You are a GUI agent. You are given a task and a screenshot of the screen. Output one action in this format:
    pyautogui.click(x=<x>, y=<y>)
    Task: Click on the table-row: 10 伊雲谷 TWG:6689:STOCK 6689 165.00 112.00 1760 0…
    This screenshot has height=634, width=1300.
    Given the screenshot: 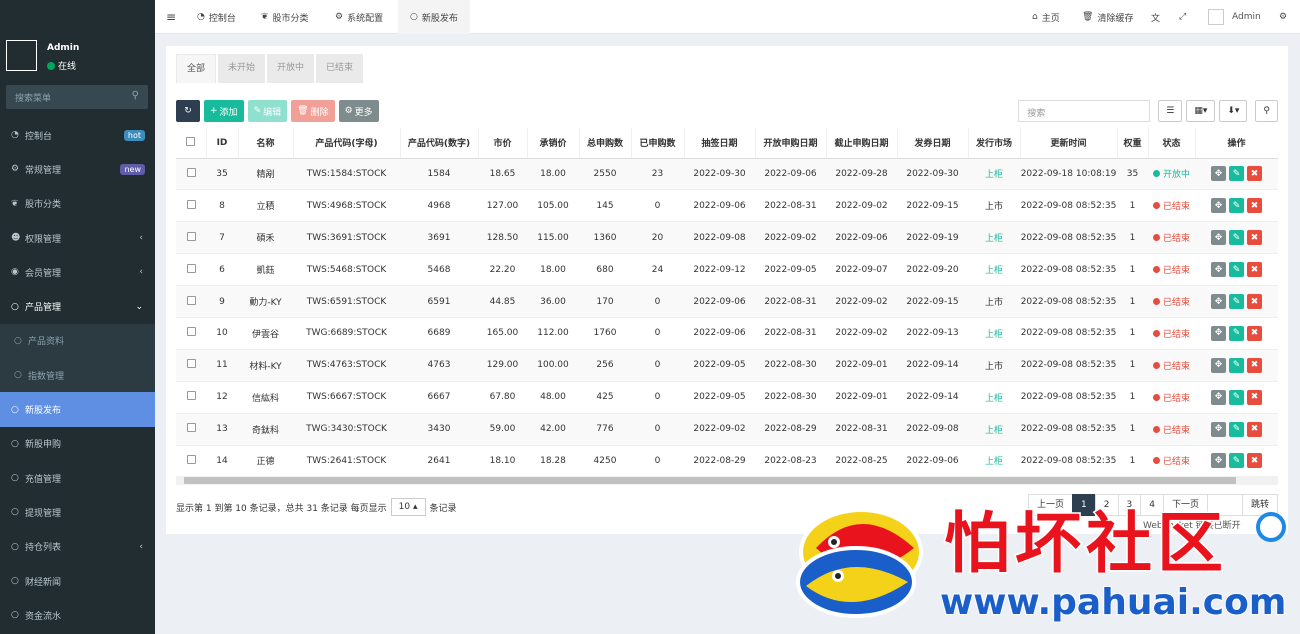 What is the action you would take?
    pyautogui.click(x=727, y=333)
    